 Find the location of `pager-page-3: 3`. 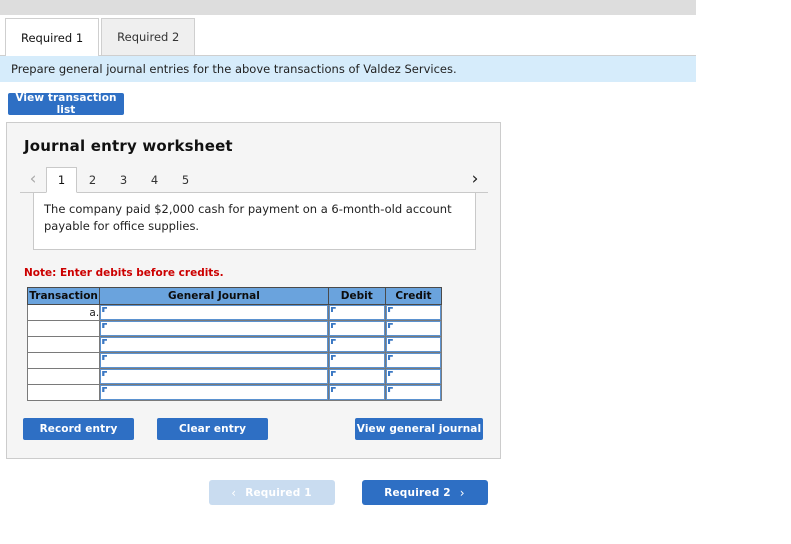

pager-page-3: 3 is located at coordinates (123, 179).